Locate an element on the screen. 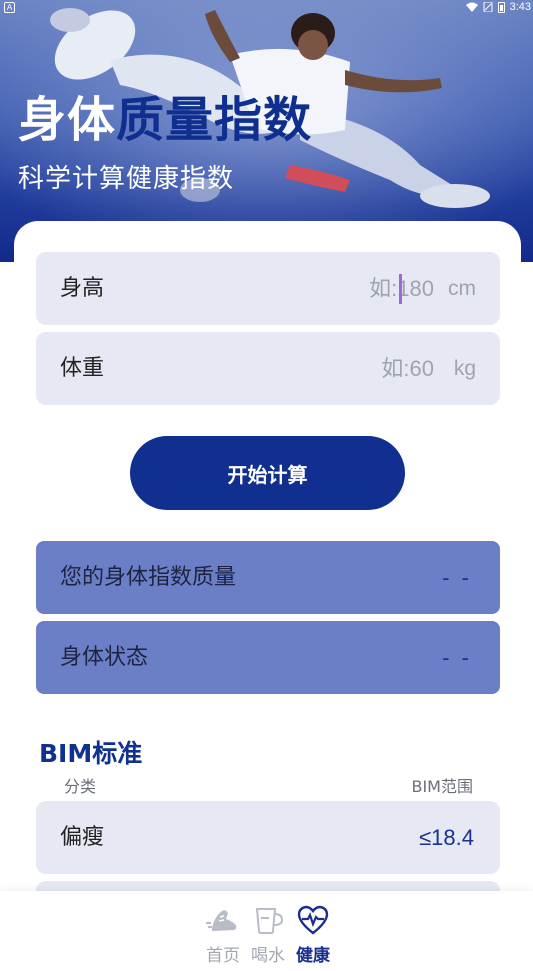  nav-item-home: 首页 is located at coordinates (223, 934).